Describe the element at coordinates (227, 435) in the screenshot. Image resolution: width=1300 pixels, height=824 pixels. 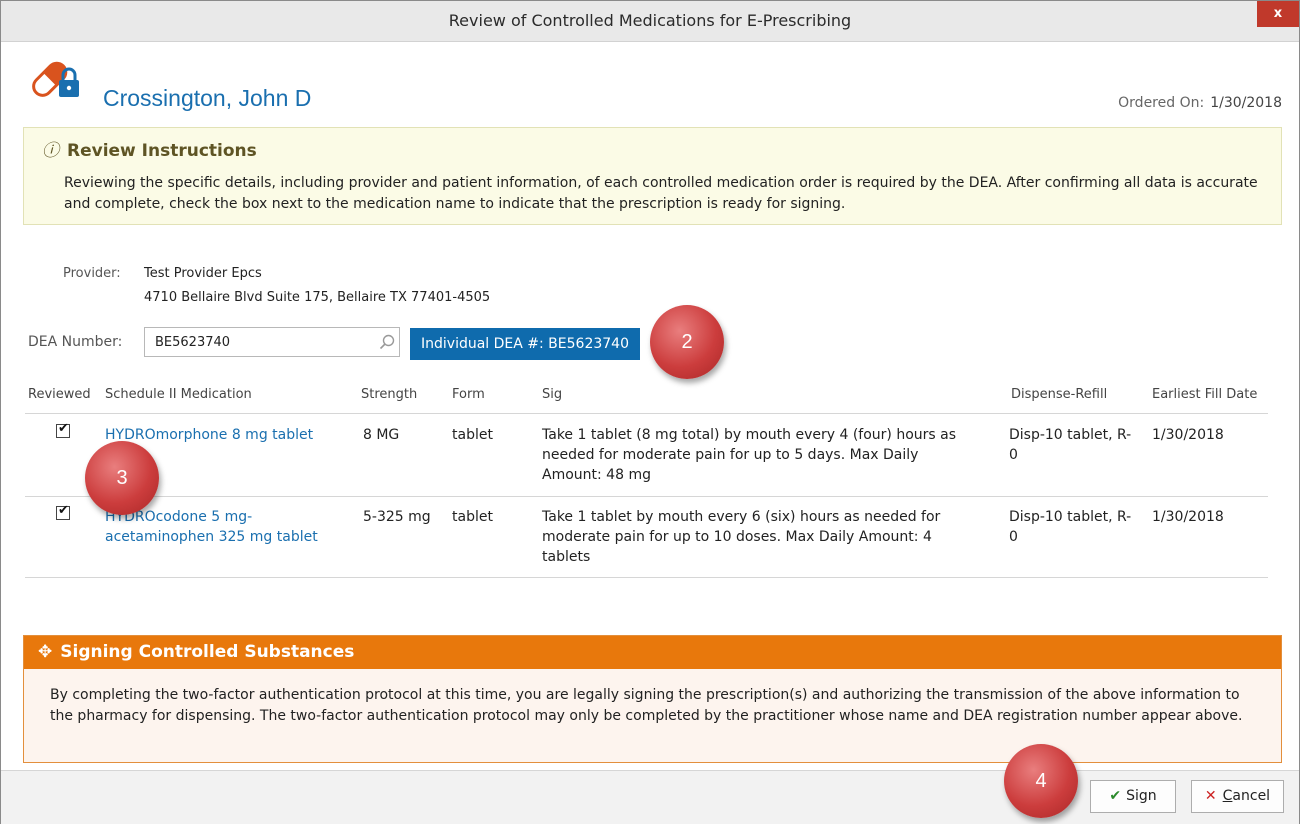
I see `medication-link: HYDROmorphone 8 mg tablet` at that location.